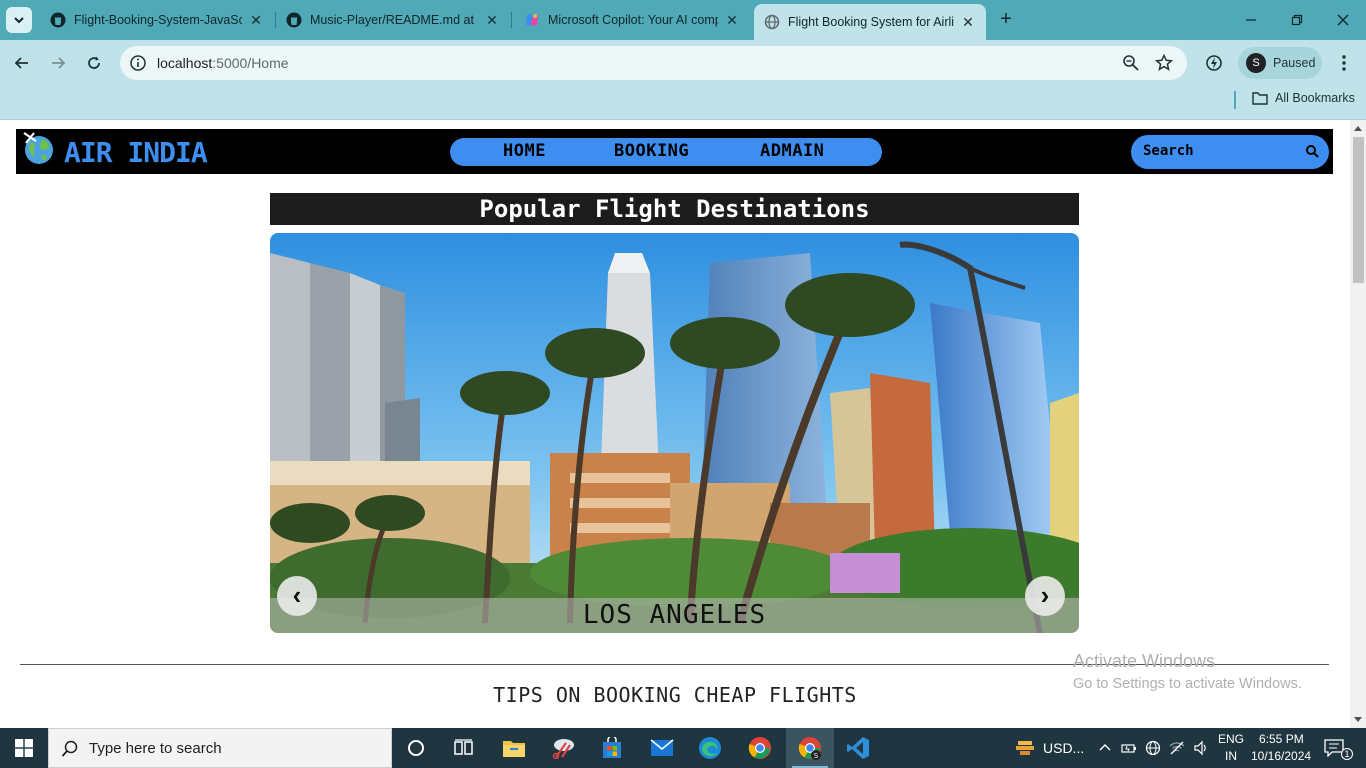 The height and width of the screenshot is (768, 1366). What do you see at coordinates (1045, 596) in the screenshot?
I see `carousel-next-button: ›` at bounding box center [1045, 596].